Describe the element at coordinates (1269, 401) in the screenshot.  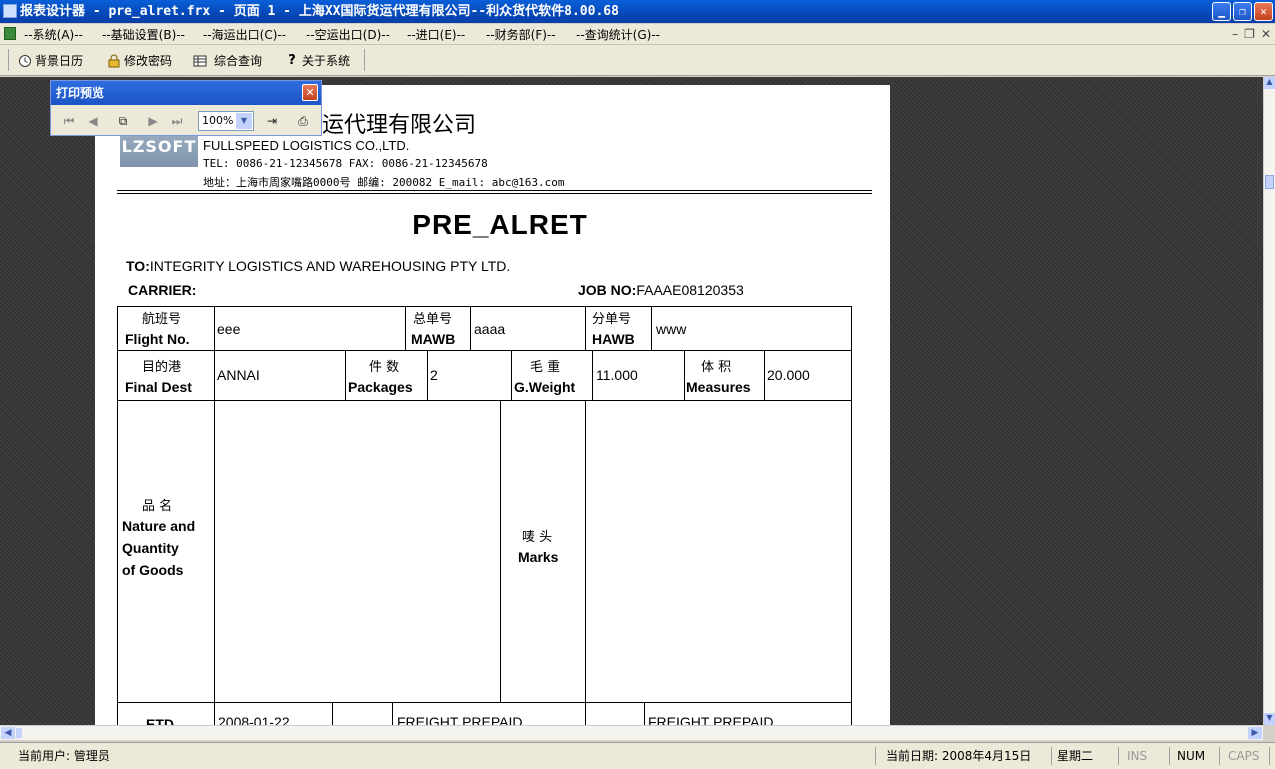
I see `vertical-scrollbar: ▲ ▼` at that location.